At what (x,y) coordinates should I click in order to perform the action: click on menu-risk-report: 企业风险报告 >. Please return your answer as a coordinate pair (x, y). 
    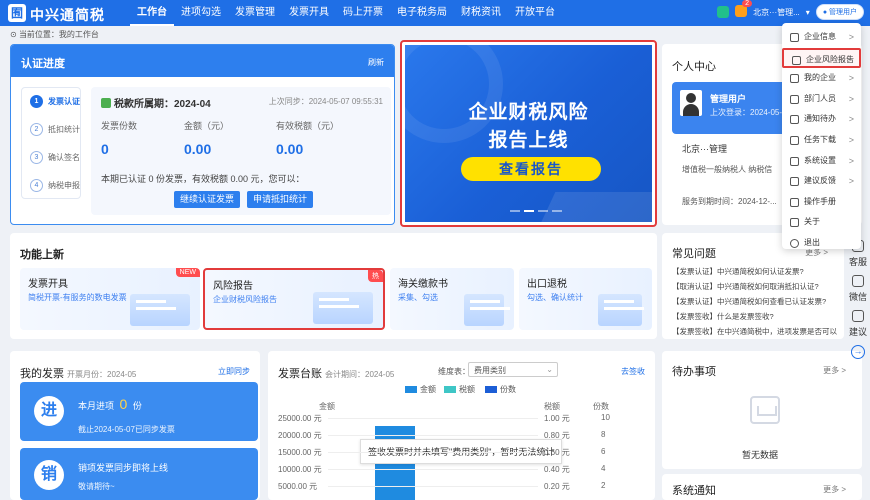
    Looking at the image, I should click on (821, 58).